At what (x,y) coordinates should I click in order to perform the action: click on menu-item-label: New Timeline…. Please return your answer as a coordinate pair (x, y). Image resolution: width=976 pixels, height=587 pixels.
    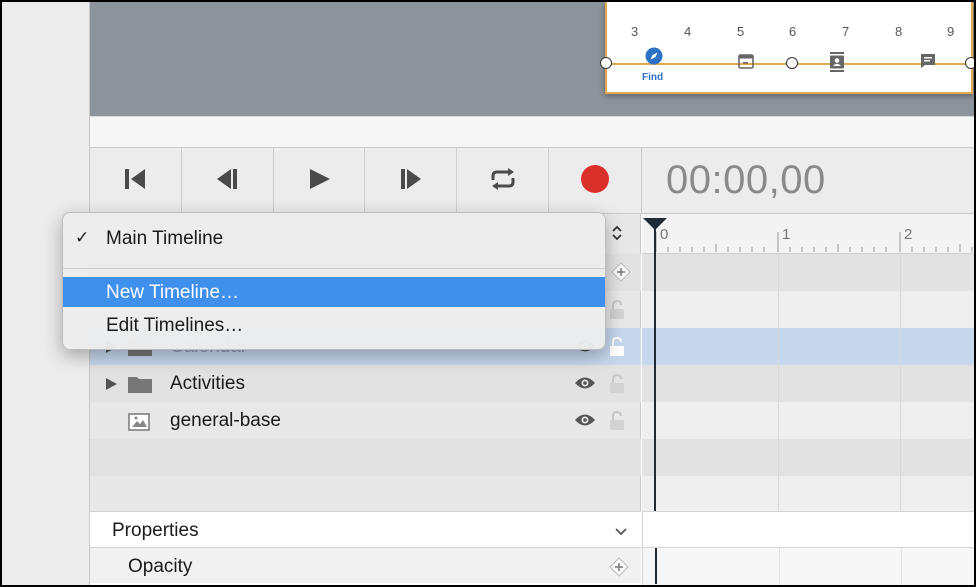
    Looking at the image, I should click on (173, 292).